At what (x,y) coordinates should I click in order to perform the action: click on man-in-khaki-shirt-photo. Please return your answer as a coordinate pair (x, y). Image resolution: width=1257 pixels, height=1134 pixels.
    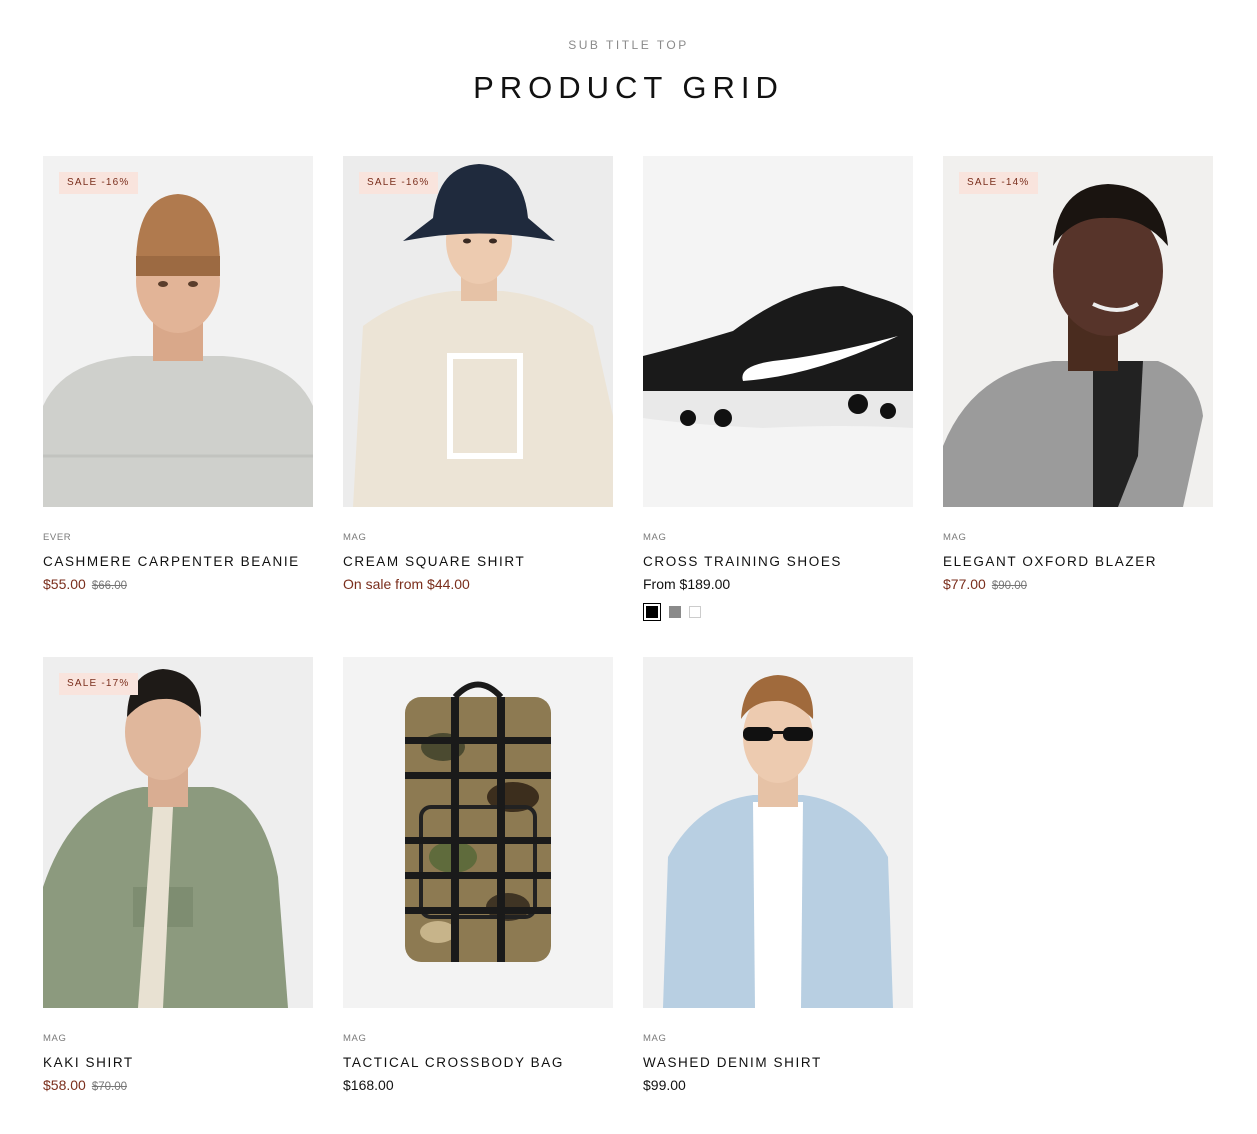
    Looking at the image, I should click on (178, 832).